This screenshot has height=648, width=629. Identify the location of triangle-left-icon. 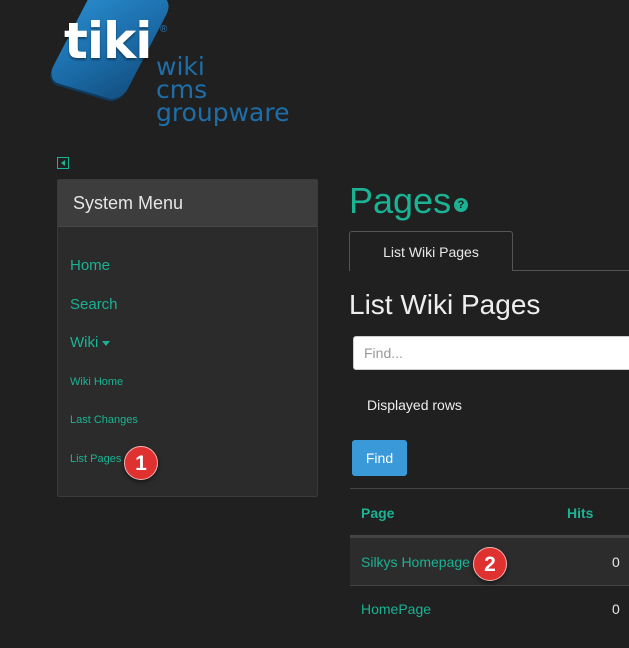
(63, 163).